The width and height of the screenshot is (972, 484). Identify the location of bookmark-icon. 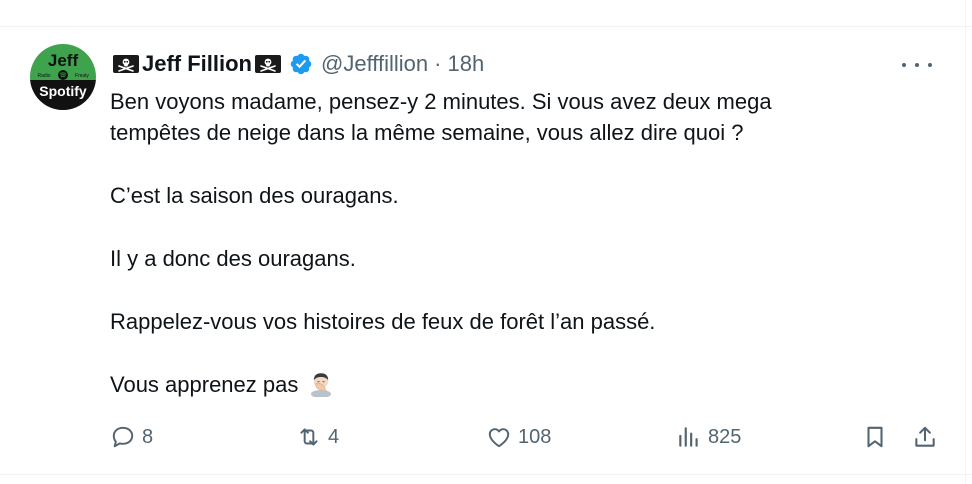
(875, 437).